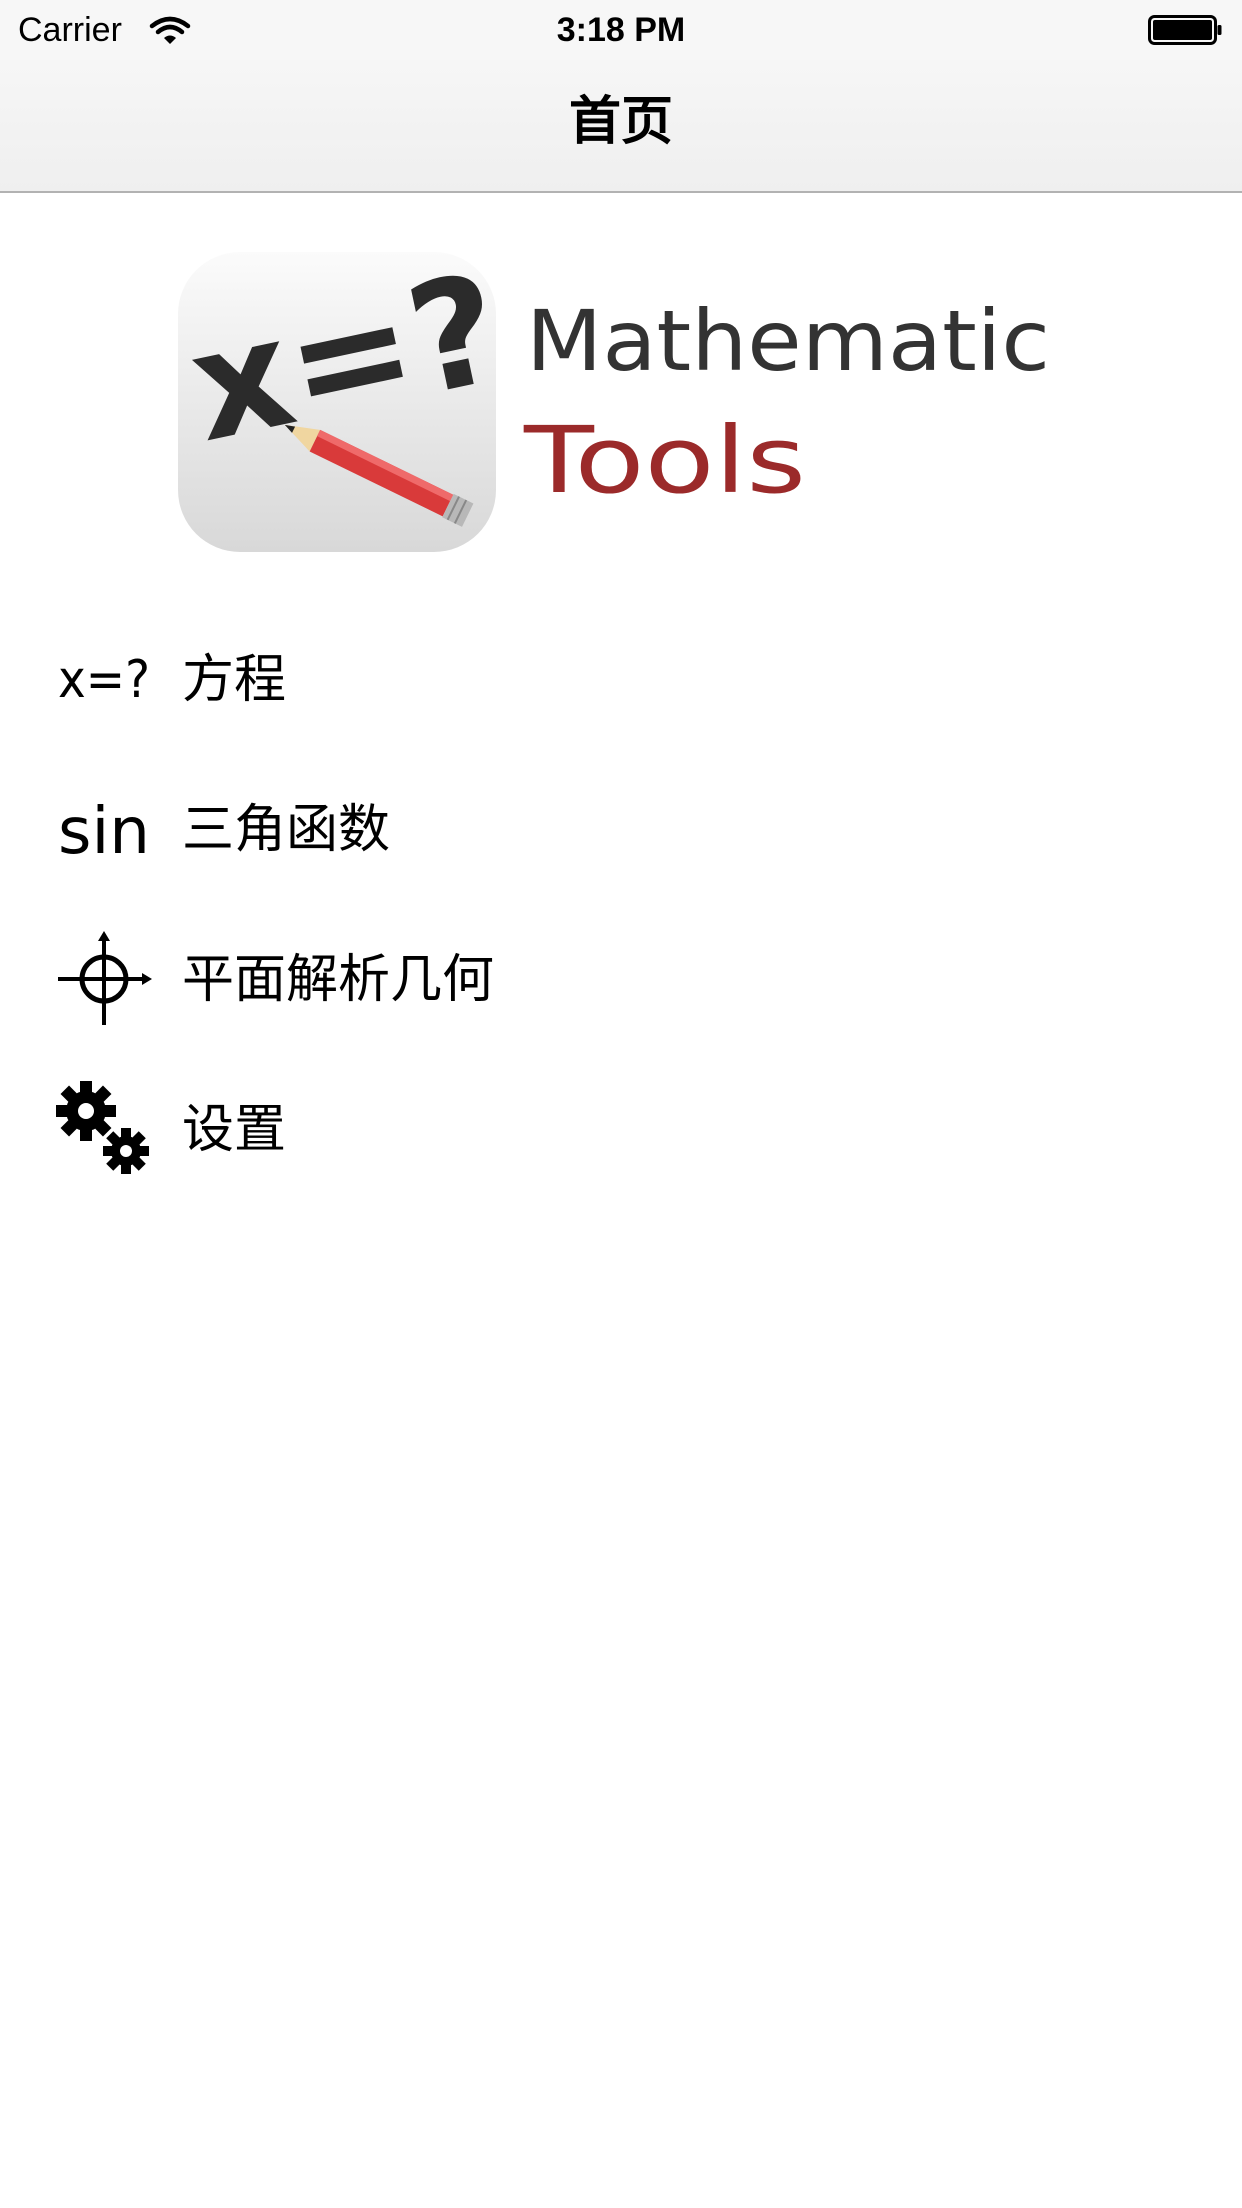 The height and width of the screenshot is (2208, 1242). Describe the element at coordinates (286, 830) in the screenshot. I see `menu-label-trigonometry: 三角函数` at that location.